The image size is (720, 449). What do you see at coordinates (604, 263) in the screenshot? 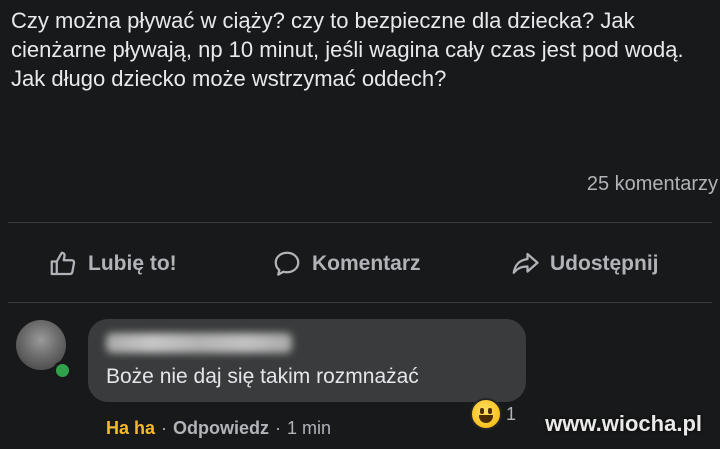
I see `share-label: Udostępnij` at bounding box center [604, 263].